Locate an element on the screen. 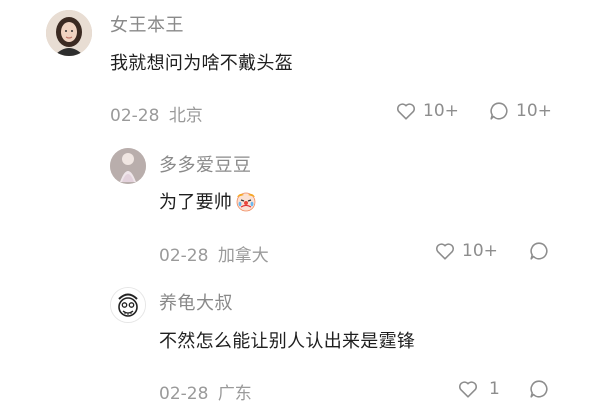 The image size is (598, 404). reply-count: 10+ is located at coordinates (534, 111).